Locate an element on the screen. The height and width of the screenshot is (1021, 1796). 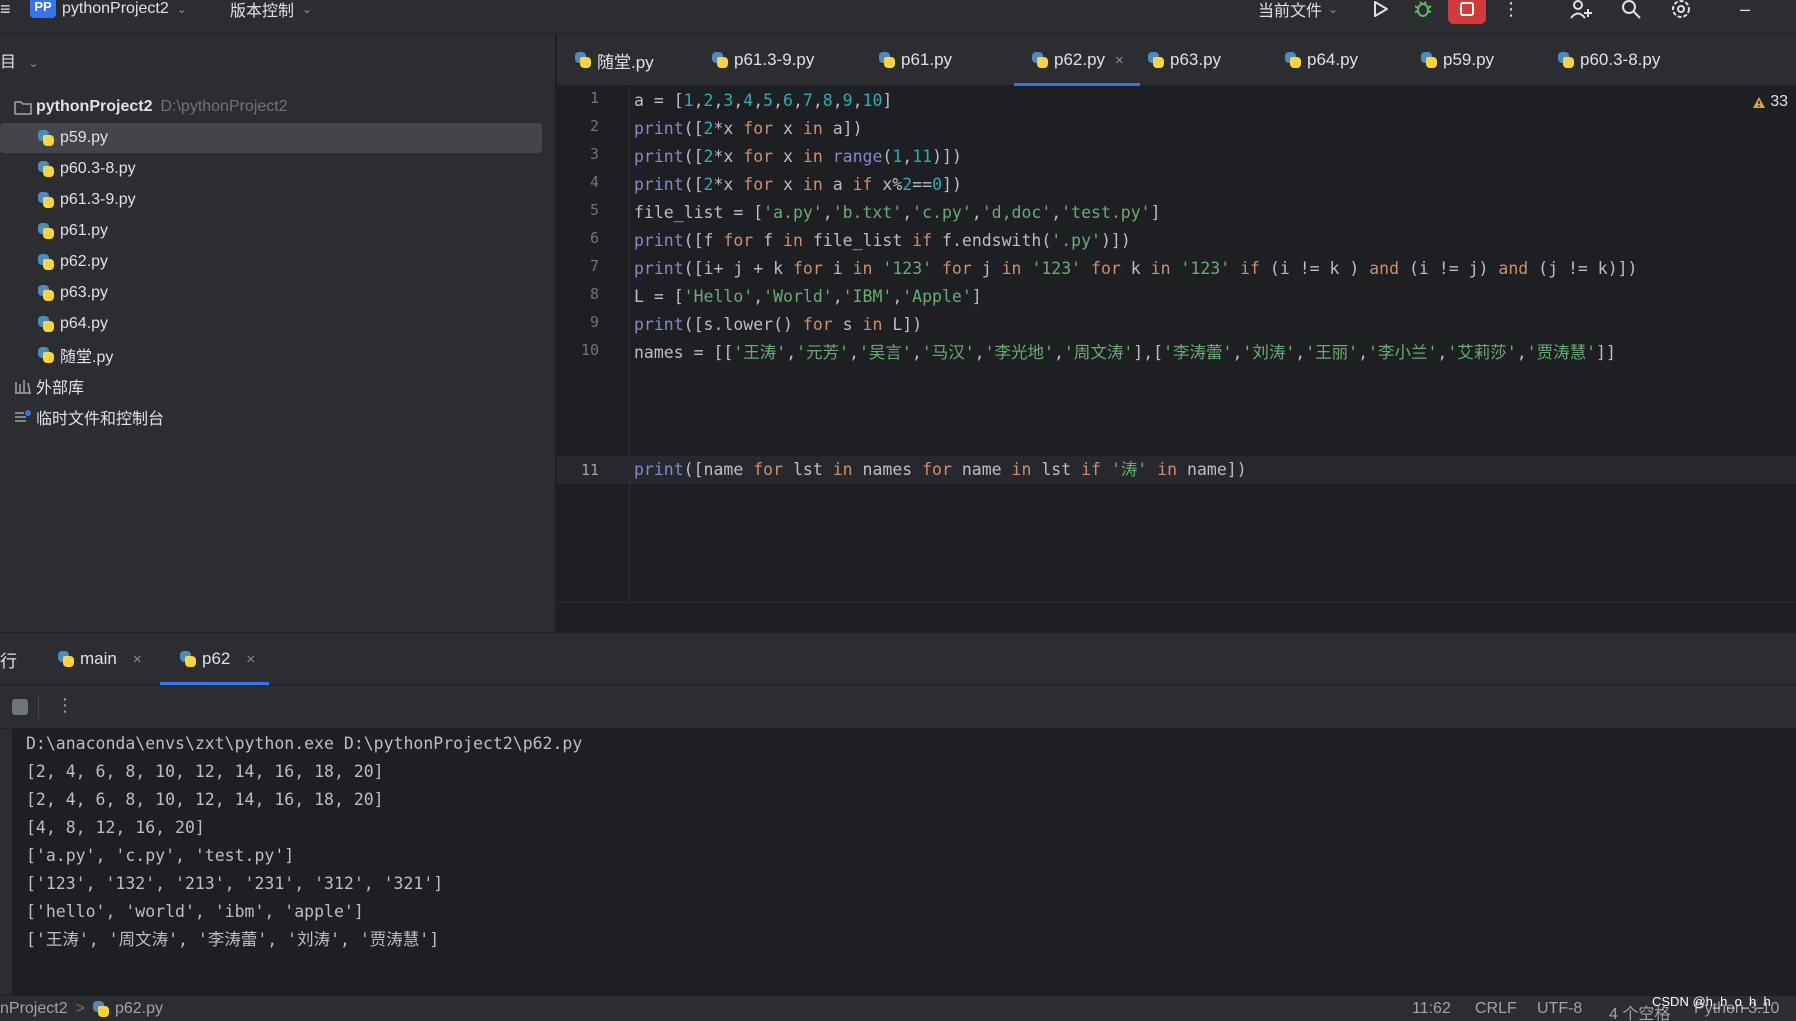
tree-root-project: pythonProject2 D:\pythonProject2 is located at coordinates (271, 107).